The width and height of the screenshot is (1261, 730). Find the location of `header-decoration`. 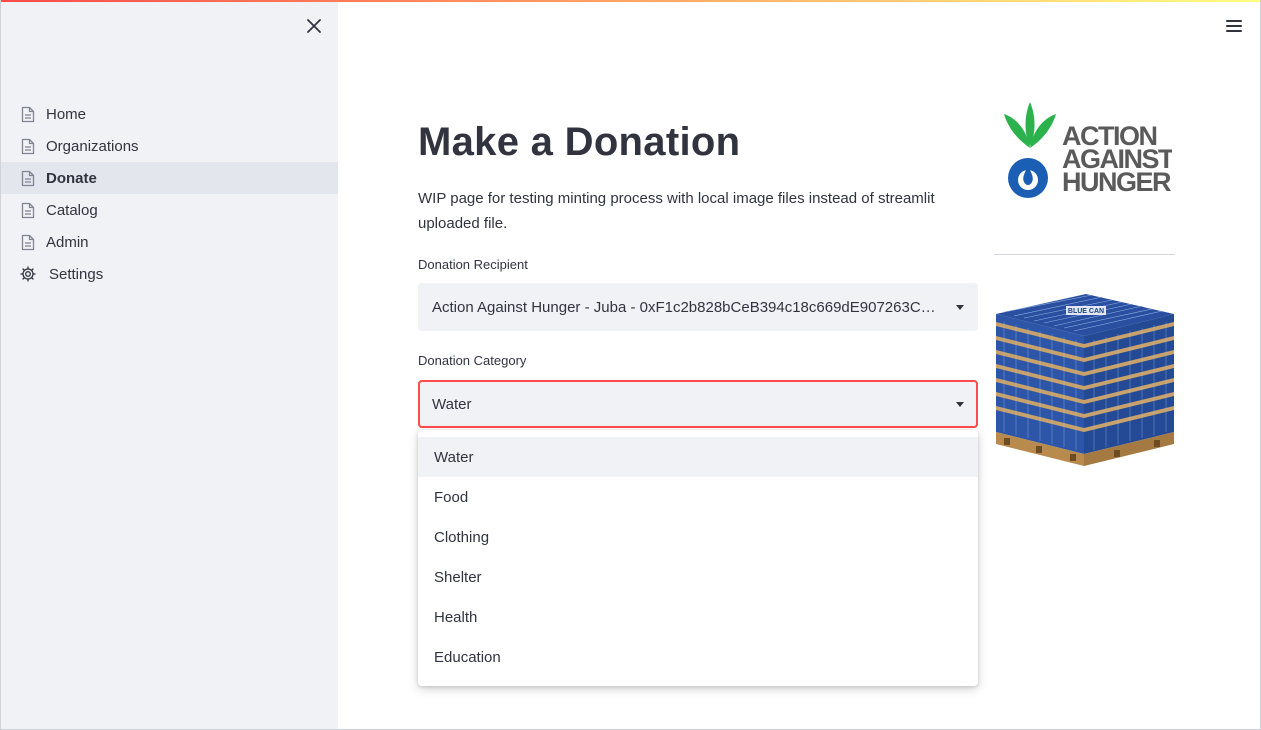

header-decoration is located at coordinates (630, 1).